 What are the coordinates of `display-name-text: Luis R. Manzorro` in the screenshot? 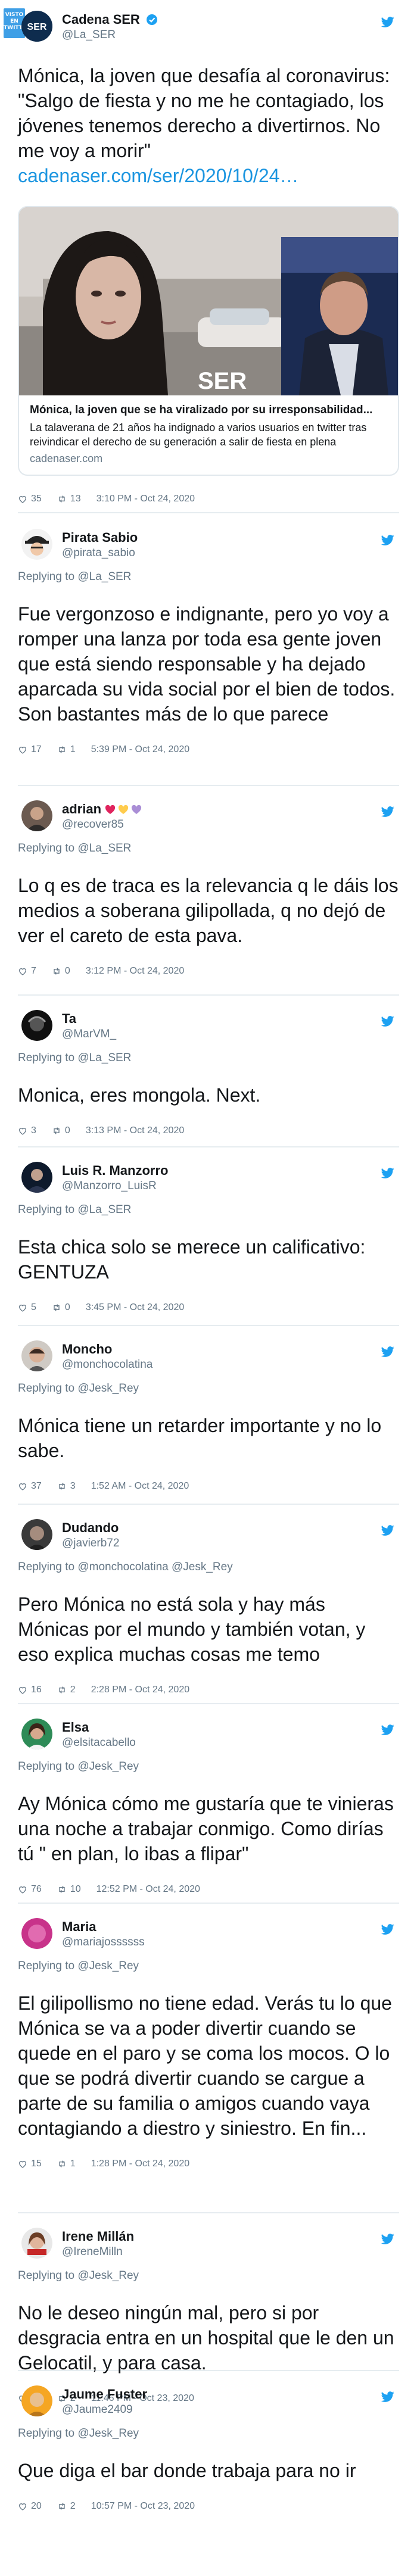 It's located at (115, 1171).